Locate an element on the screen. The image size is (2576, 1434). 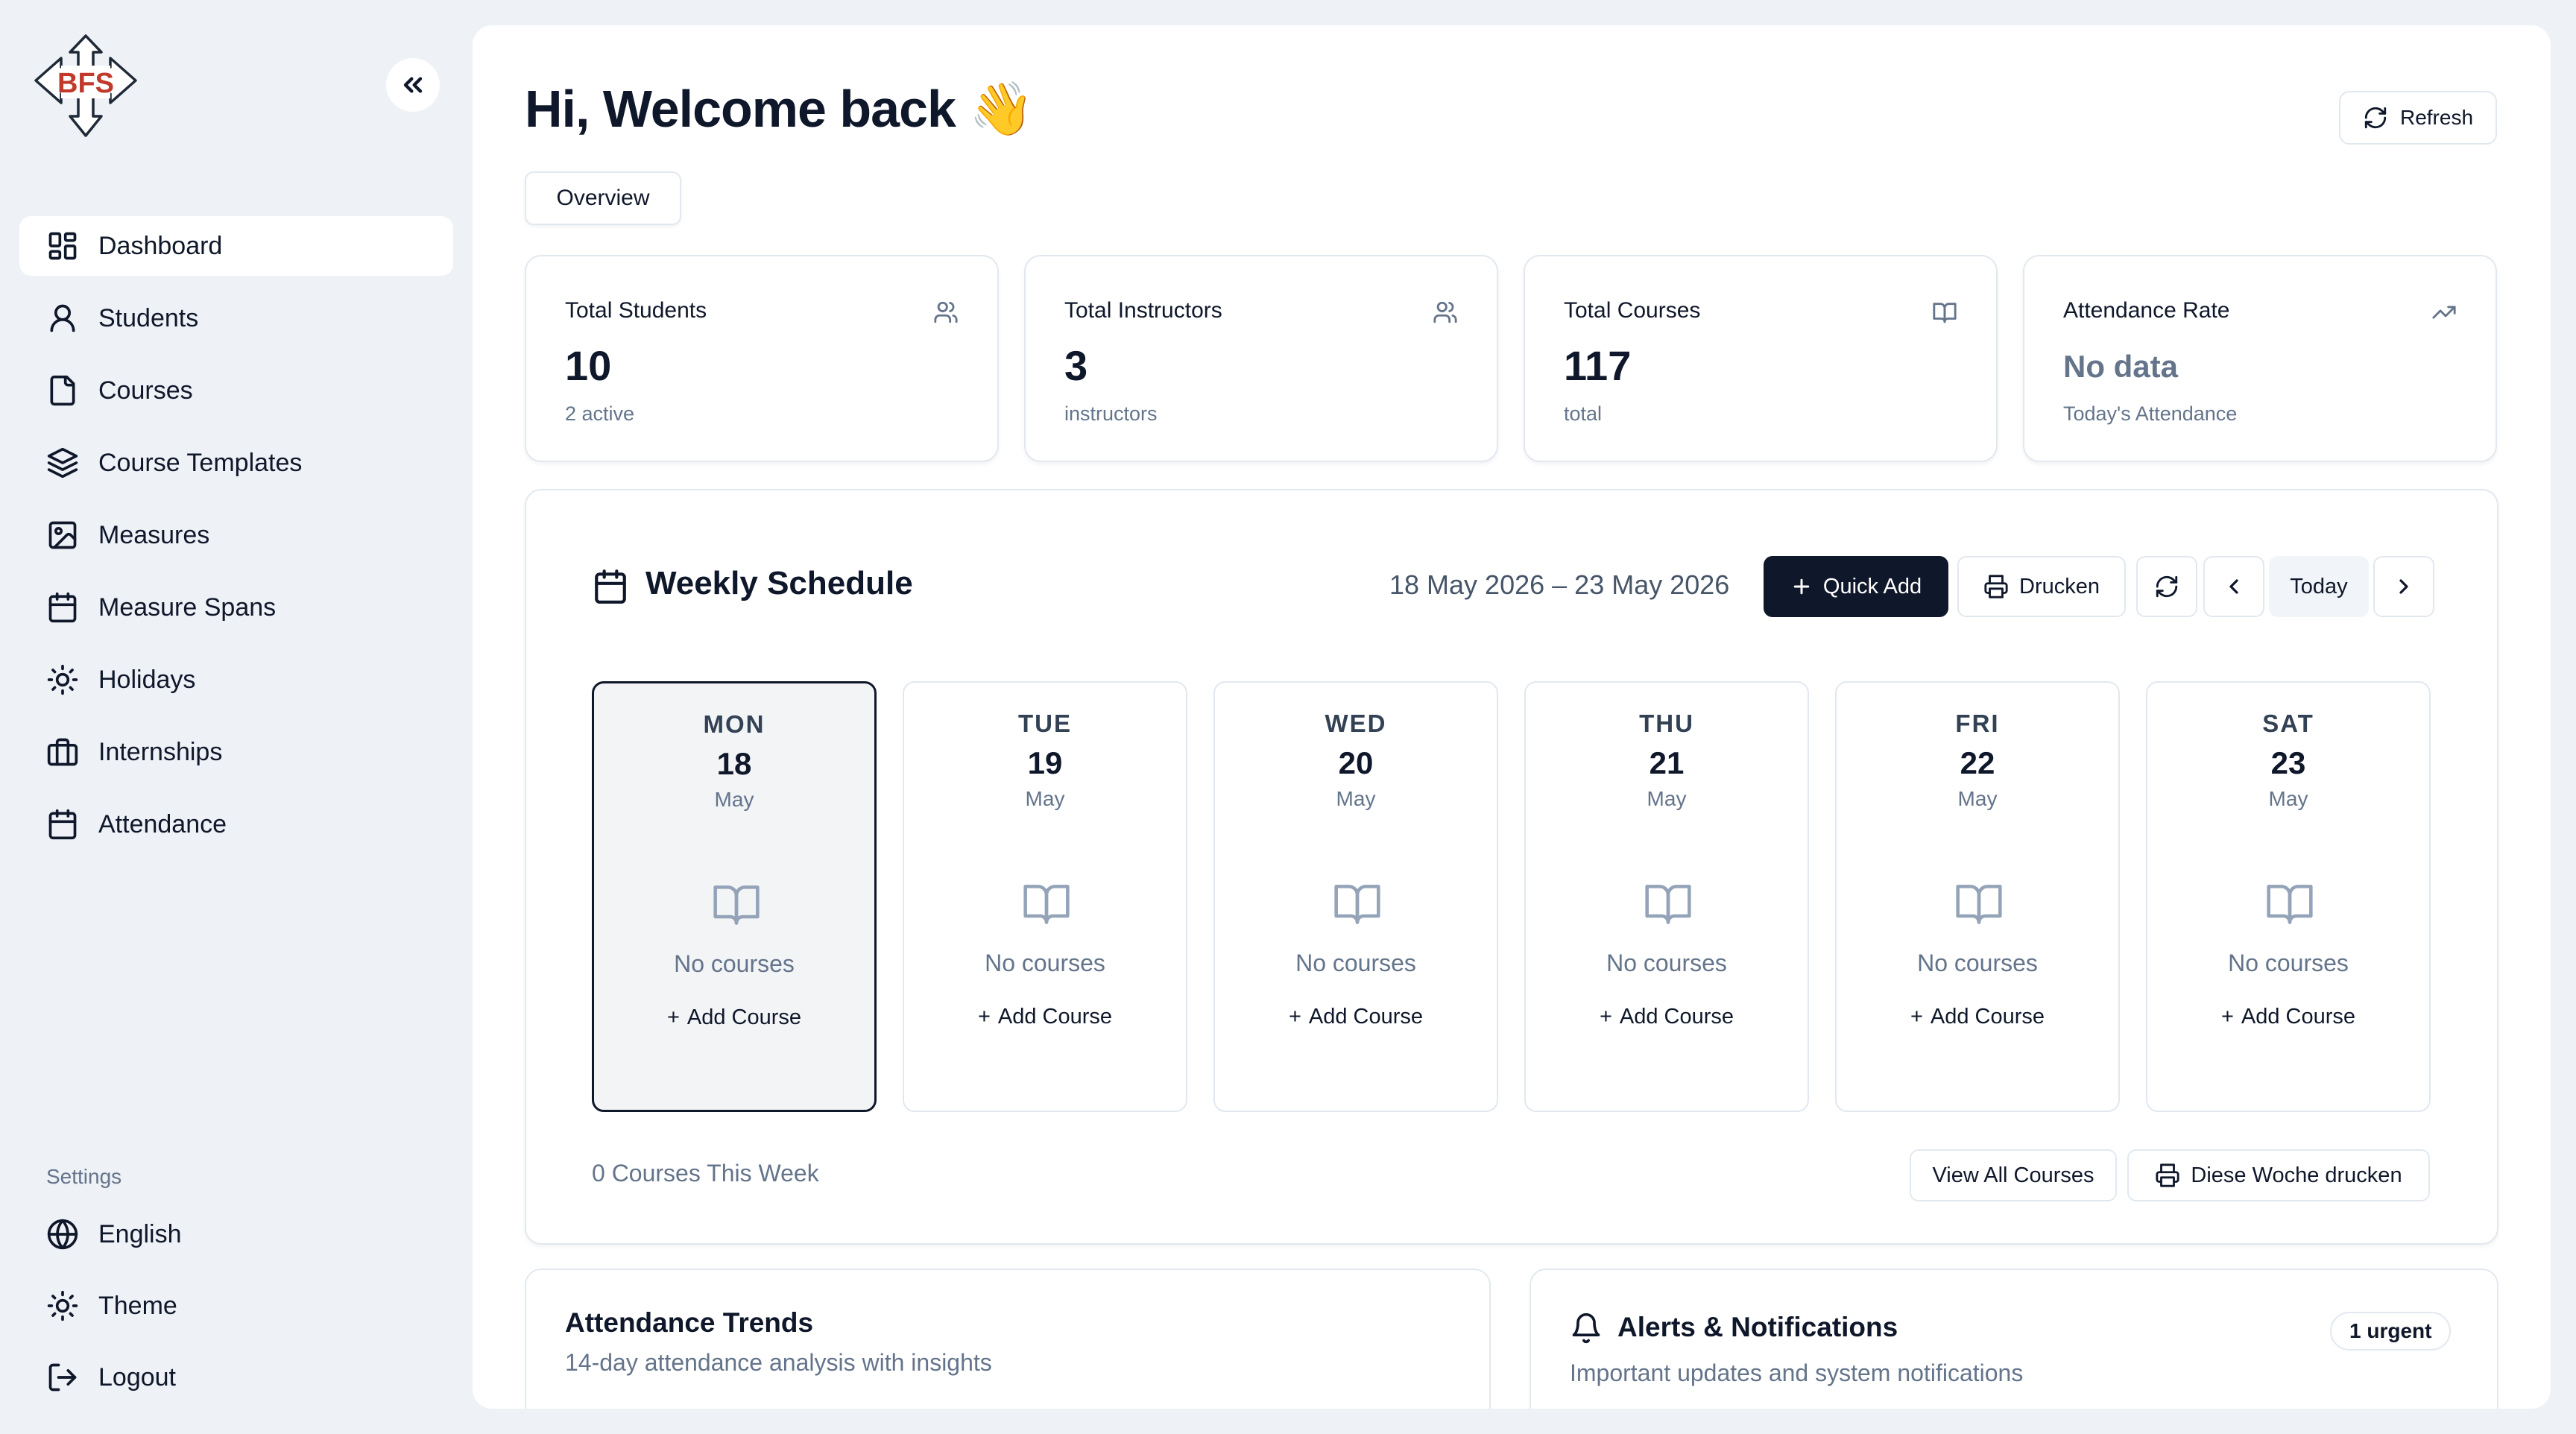
sidebar-item-measure-spans: Measure Spans is located at coordinates (236, 607).